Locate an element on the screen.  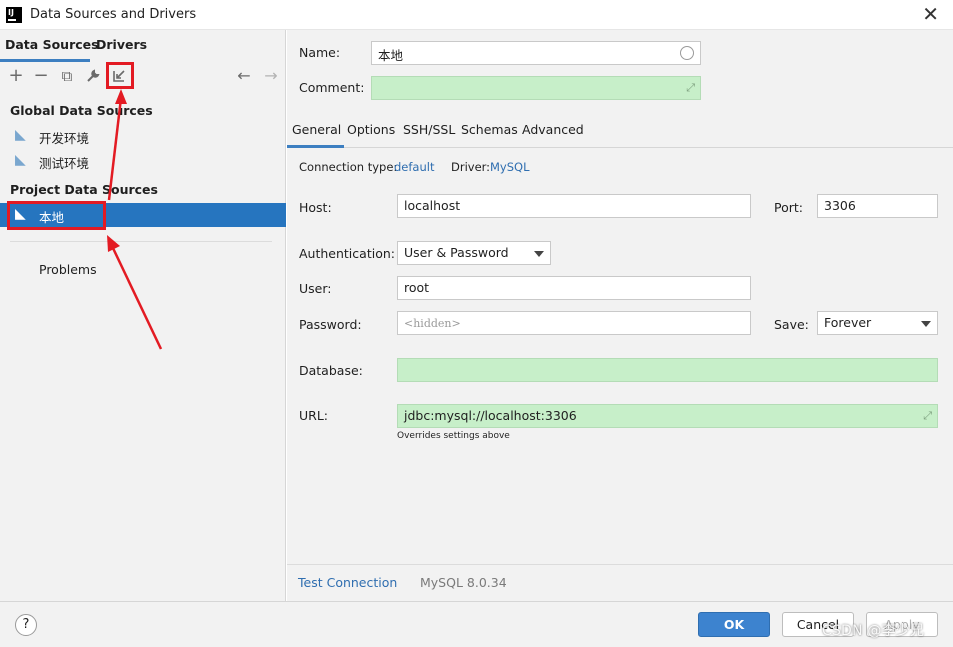
back-arrow-icon: ← is located at coordinates (244, 76).